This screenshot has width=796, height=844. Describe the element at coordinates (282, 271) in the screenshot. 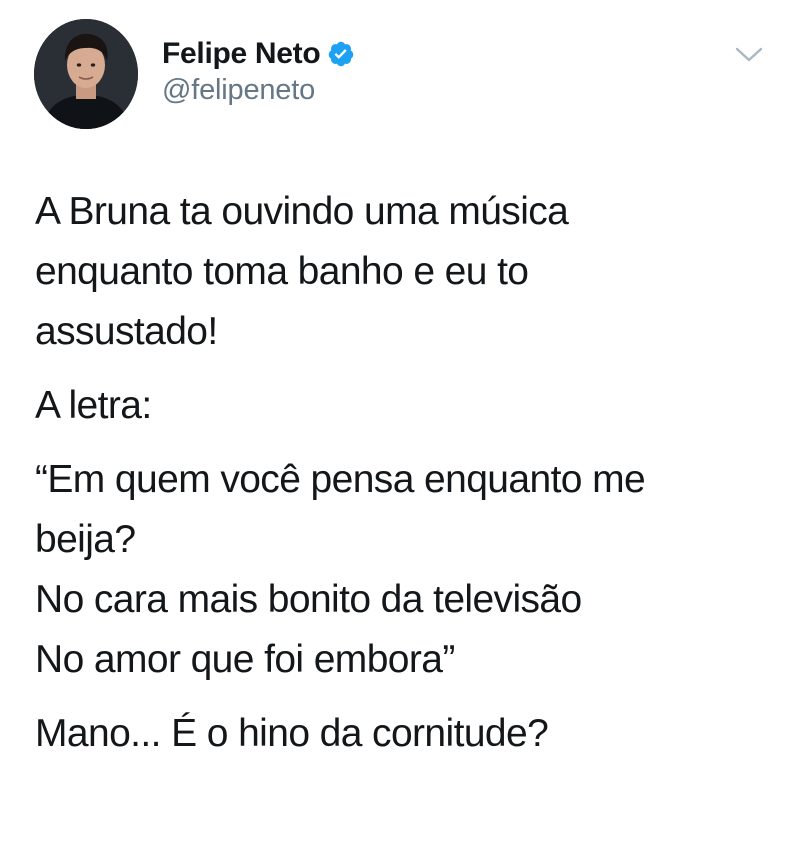

I see `tweet-line: enquanto toma banho e eu to` at that location.